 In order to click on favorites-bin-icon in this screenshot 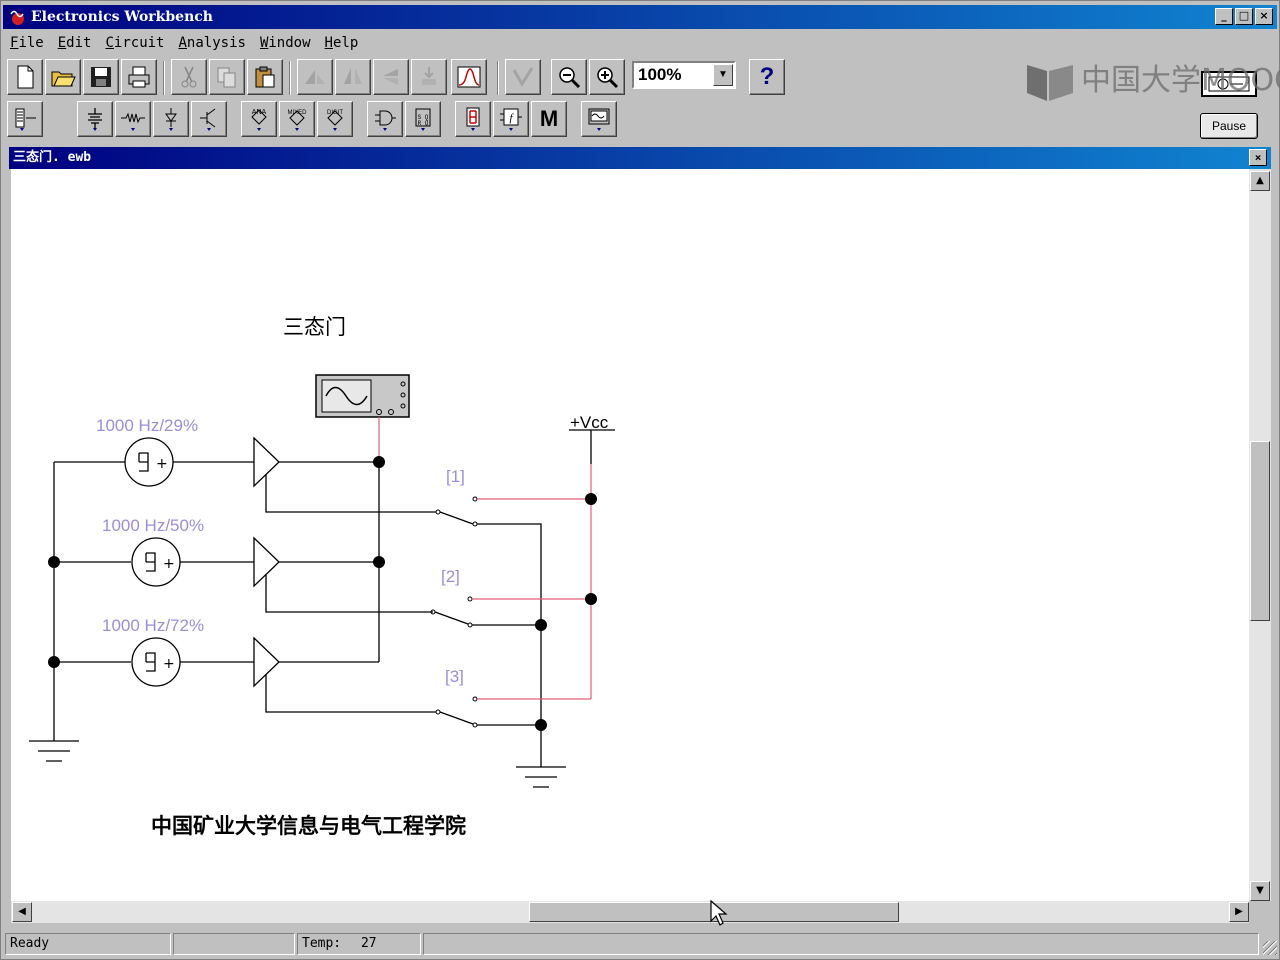, I will do `click(25, 119)`.